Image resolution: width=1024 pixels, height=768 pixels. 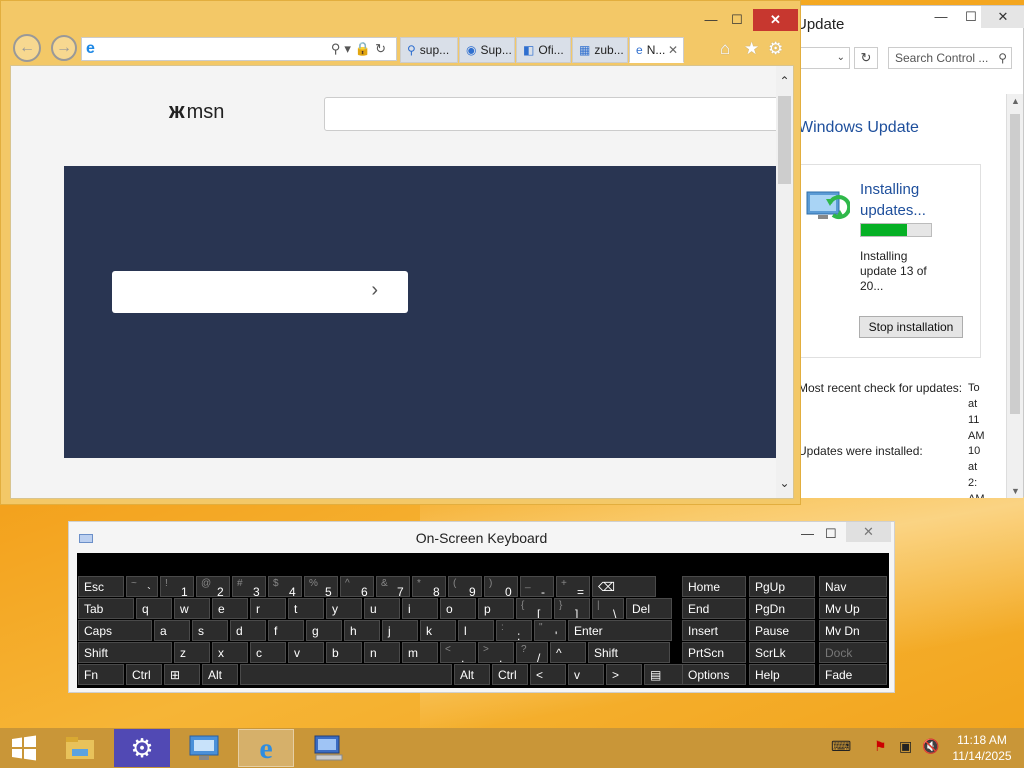 I want to click on close-tab-icon: ✕, so click(x=673, y=50).